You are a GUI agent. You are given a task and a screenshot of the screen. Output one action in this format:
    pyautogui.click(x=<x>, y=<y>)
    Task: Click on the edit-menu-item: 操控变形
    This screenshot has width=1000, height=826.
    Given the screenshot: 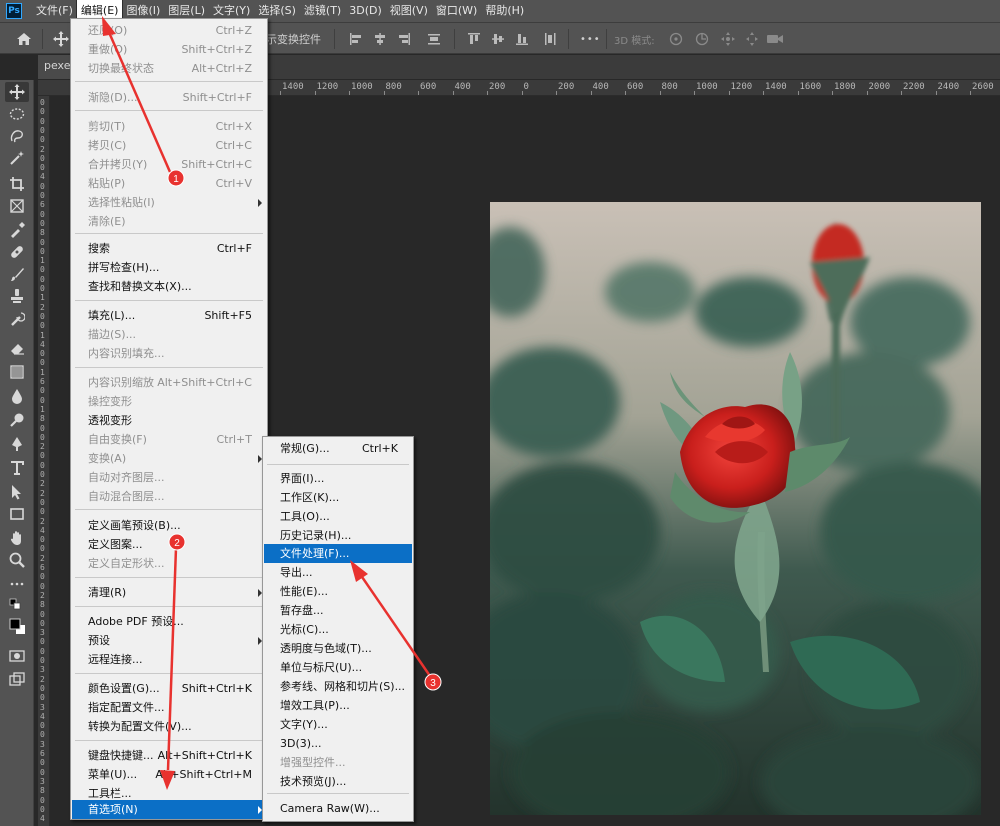 What is the action you would take?
    pyautogui.click(x=169, y=401)
    